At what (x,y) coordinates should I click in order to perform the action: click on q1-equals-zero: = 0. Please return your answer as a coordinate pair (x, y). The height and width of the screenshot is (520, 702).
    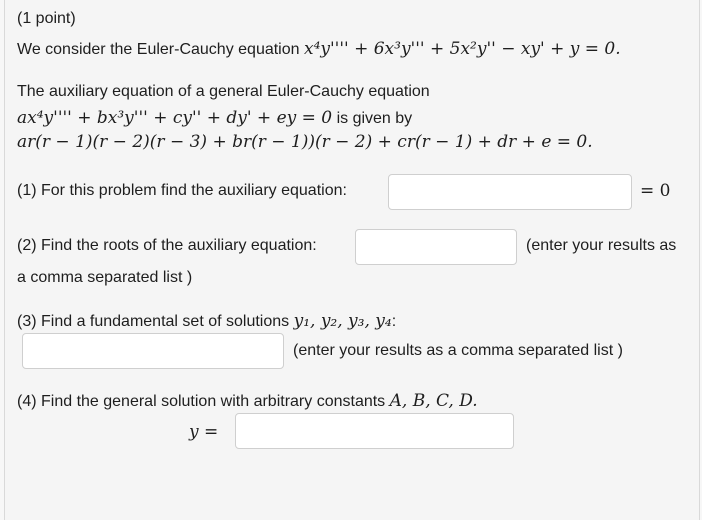
    Looking at the image, I should click on (655, 191).